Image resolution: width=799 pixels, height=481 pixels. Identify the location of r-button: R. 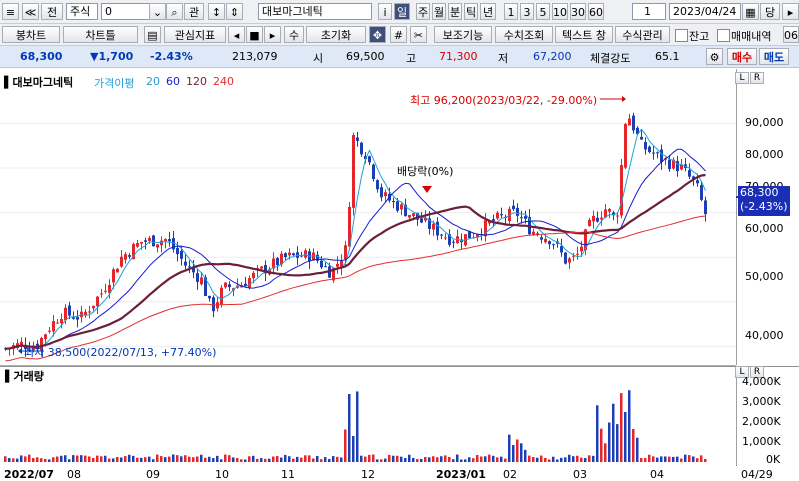
(757, 78).